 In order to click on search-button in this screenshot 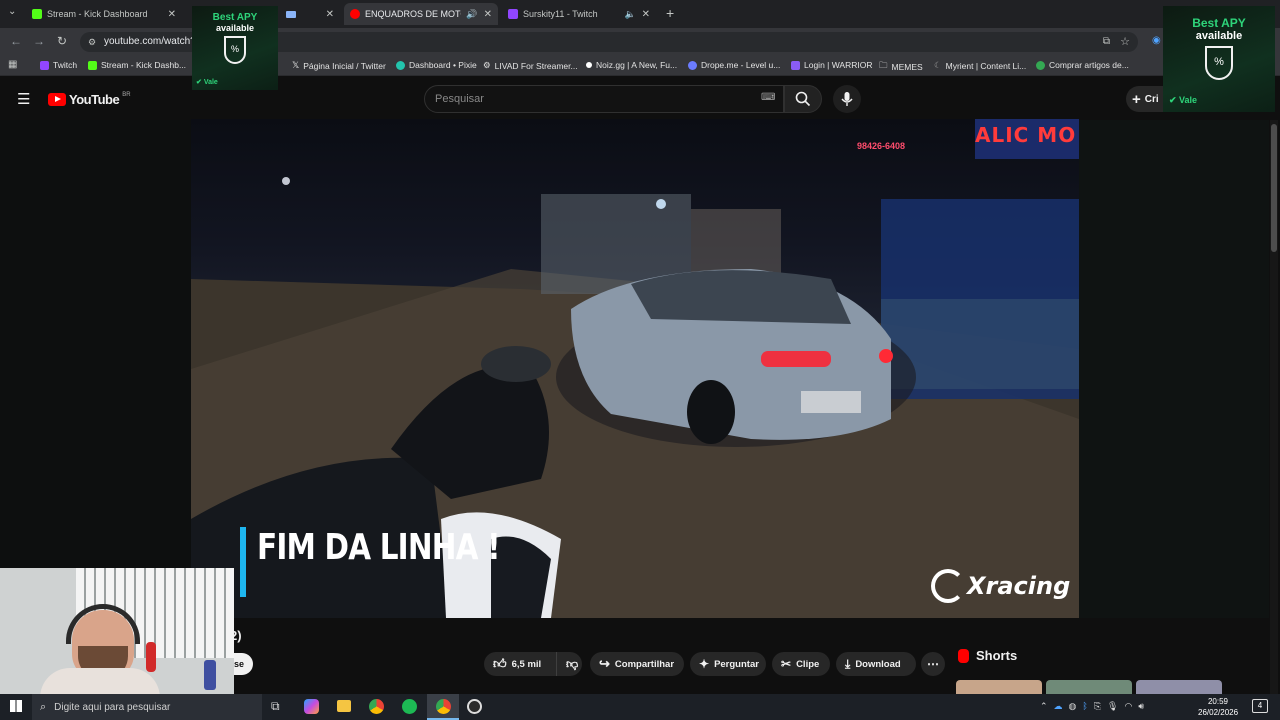, I will do `click(803, 99)`.